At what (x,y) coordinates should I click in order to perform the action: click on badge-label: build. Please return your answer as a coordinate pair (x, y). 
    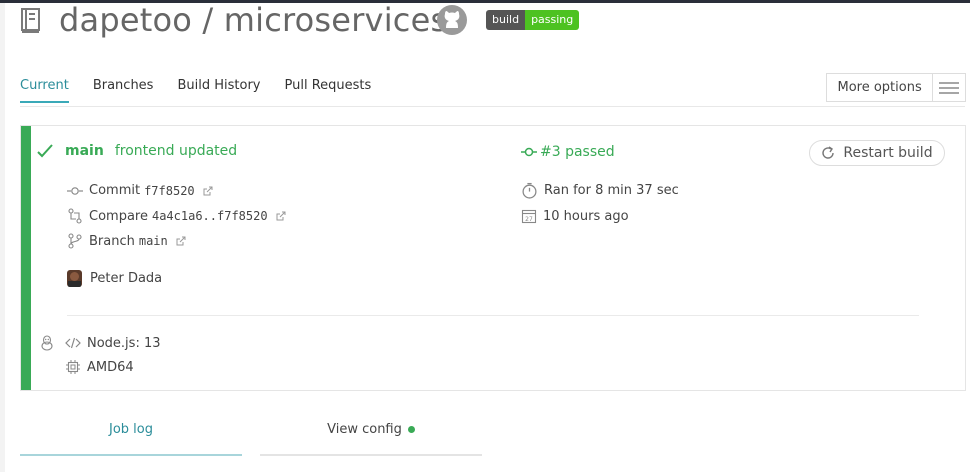
    Looking at the image, I should click on (506, 20).